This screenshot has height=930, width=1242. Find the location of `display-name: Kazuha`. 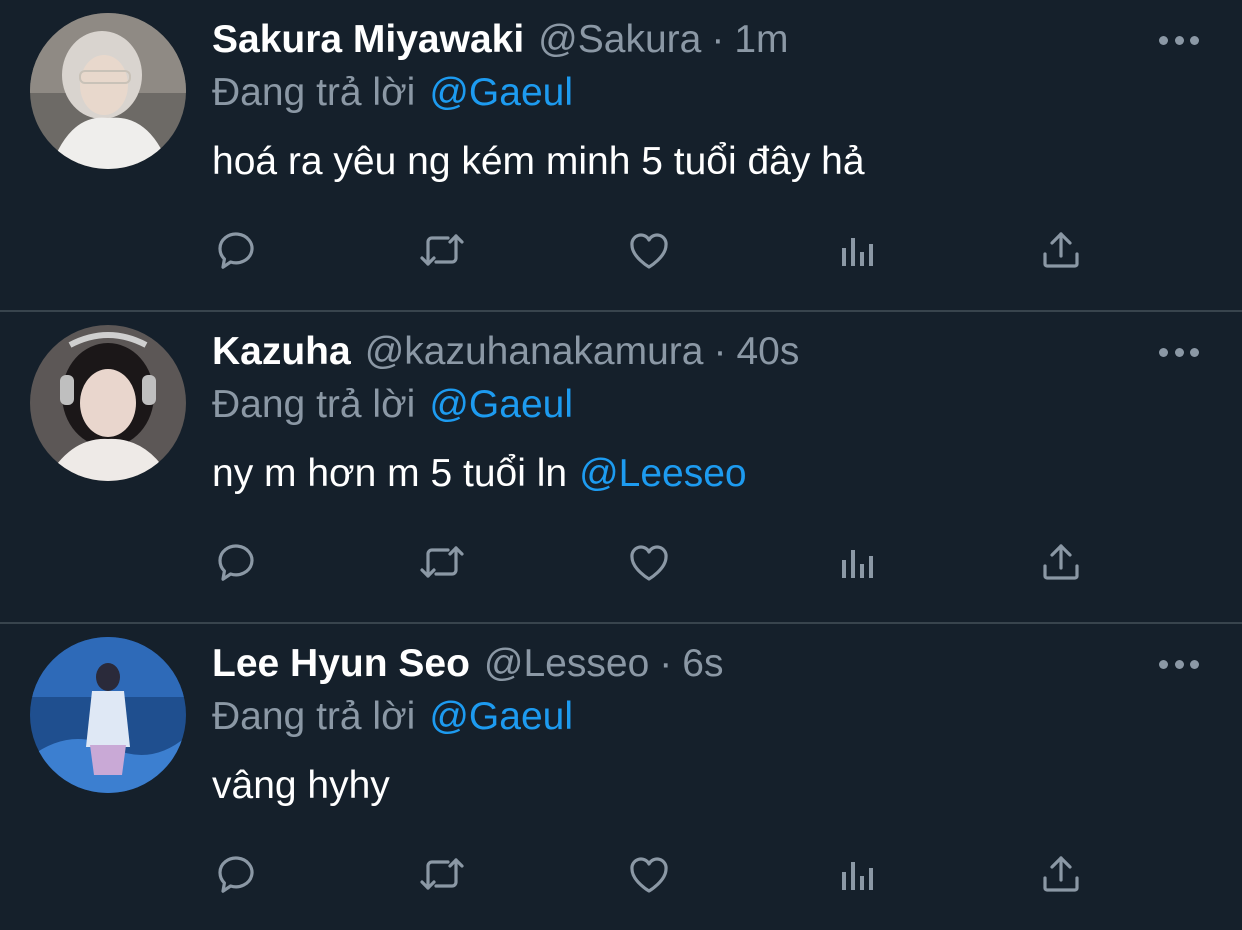

display-name: Kazuha is located at coordinates (281, 352).